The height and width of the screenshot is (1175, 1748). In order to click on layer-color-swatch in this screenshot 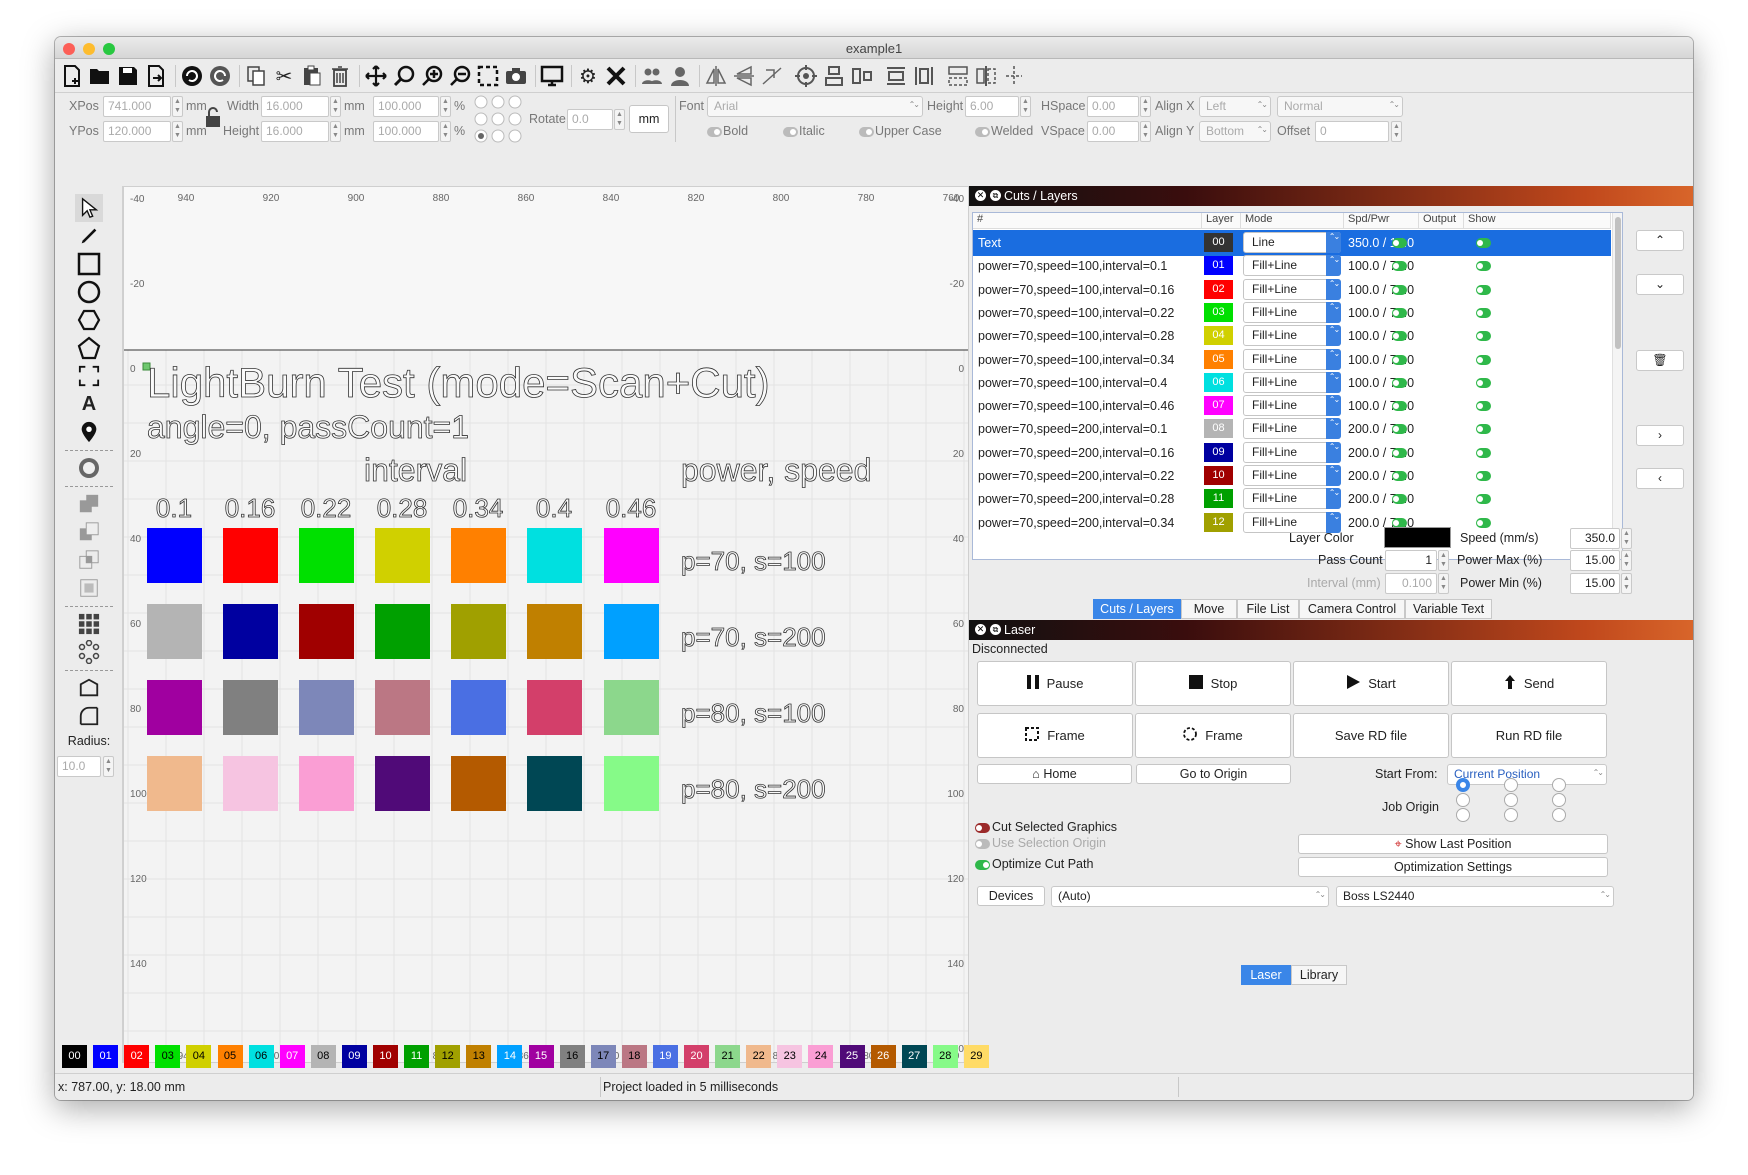, I will do `click(1417, 537)`.